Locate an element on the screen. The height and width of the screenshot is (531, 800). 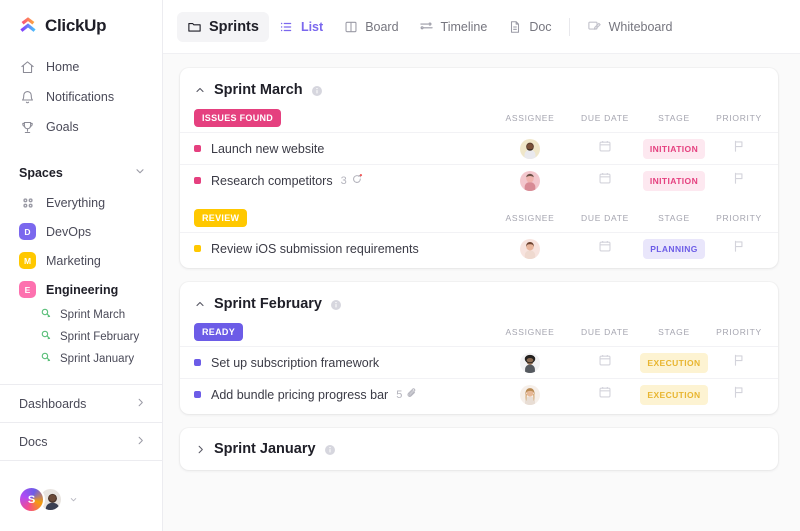
table-row: Launch new website INITIATION is located at coordinates (479, 148).